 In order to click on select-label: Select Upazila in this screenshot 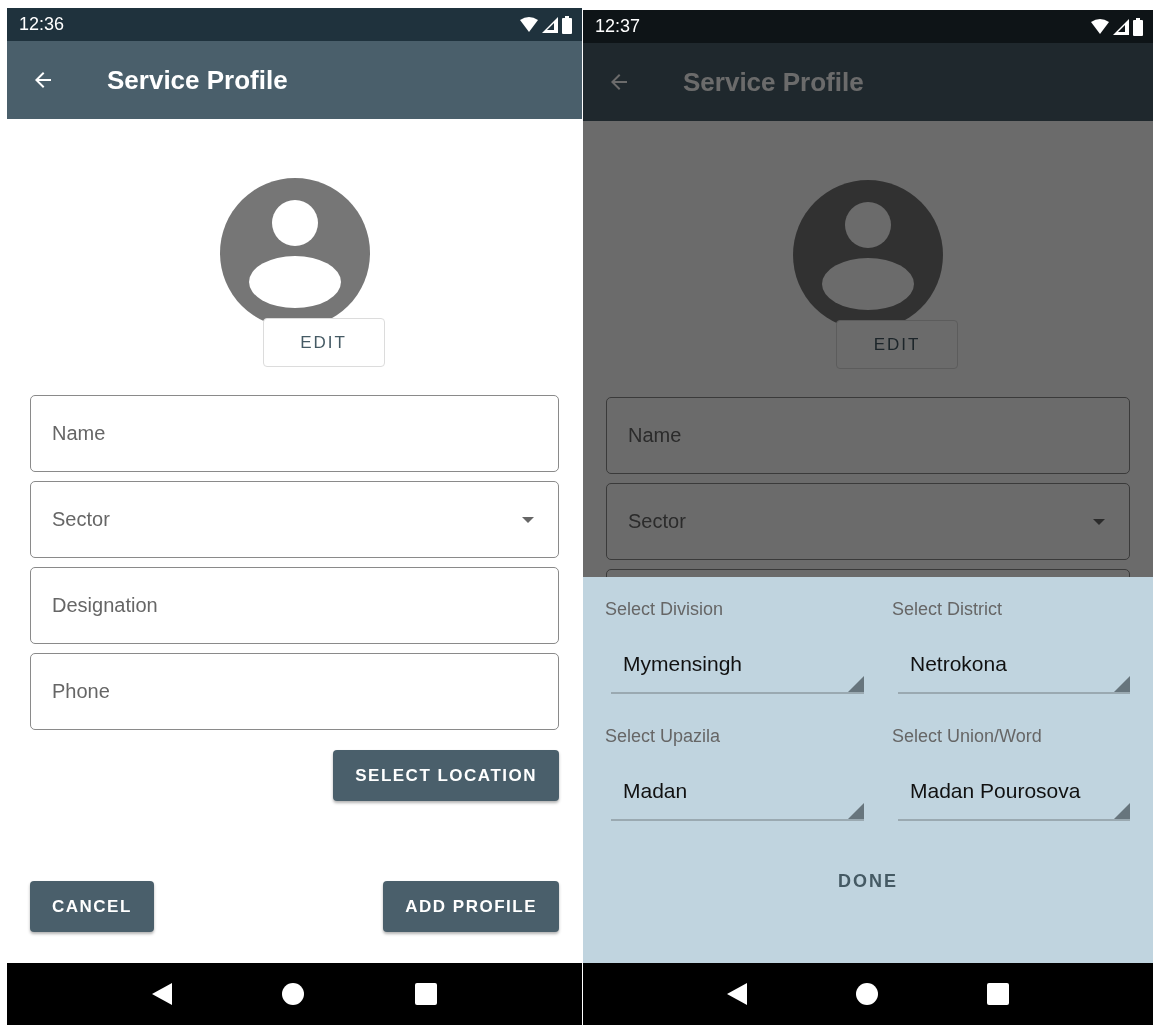, I will do `click(663, 736)`.